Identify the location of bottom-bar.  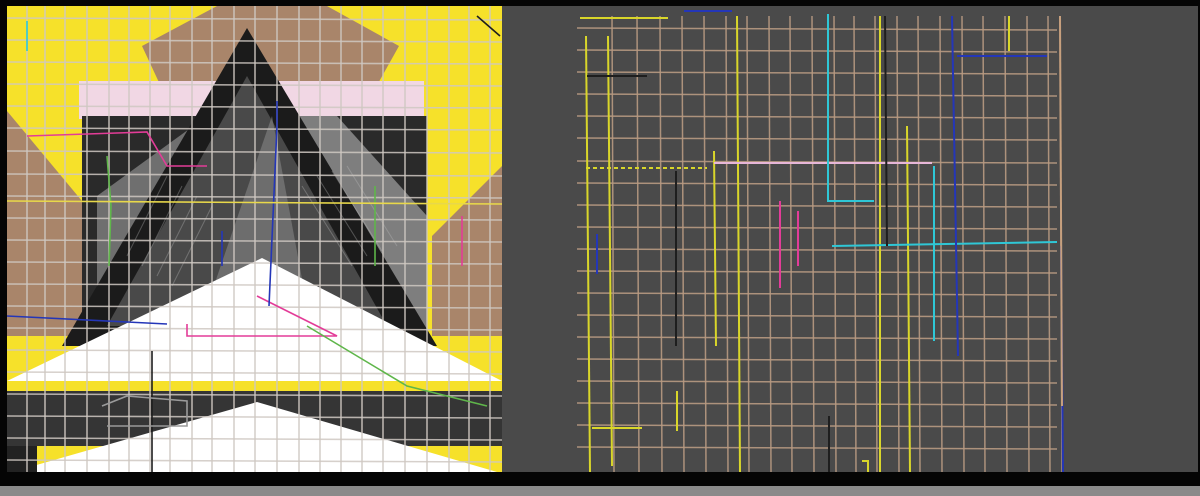
(600, 491).